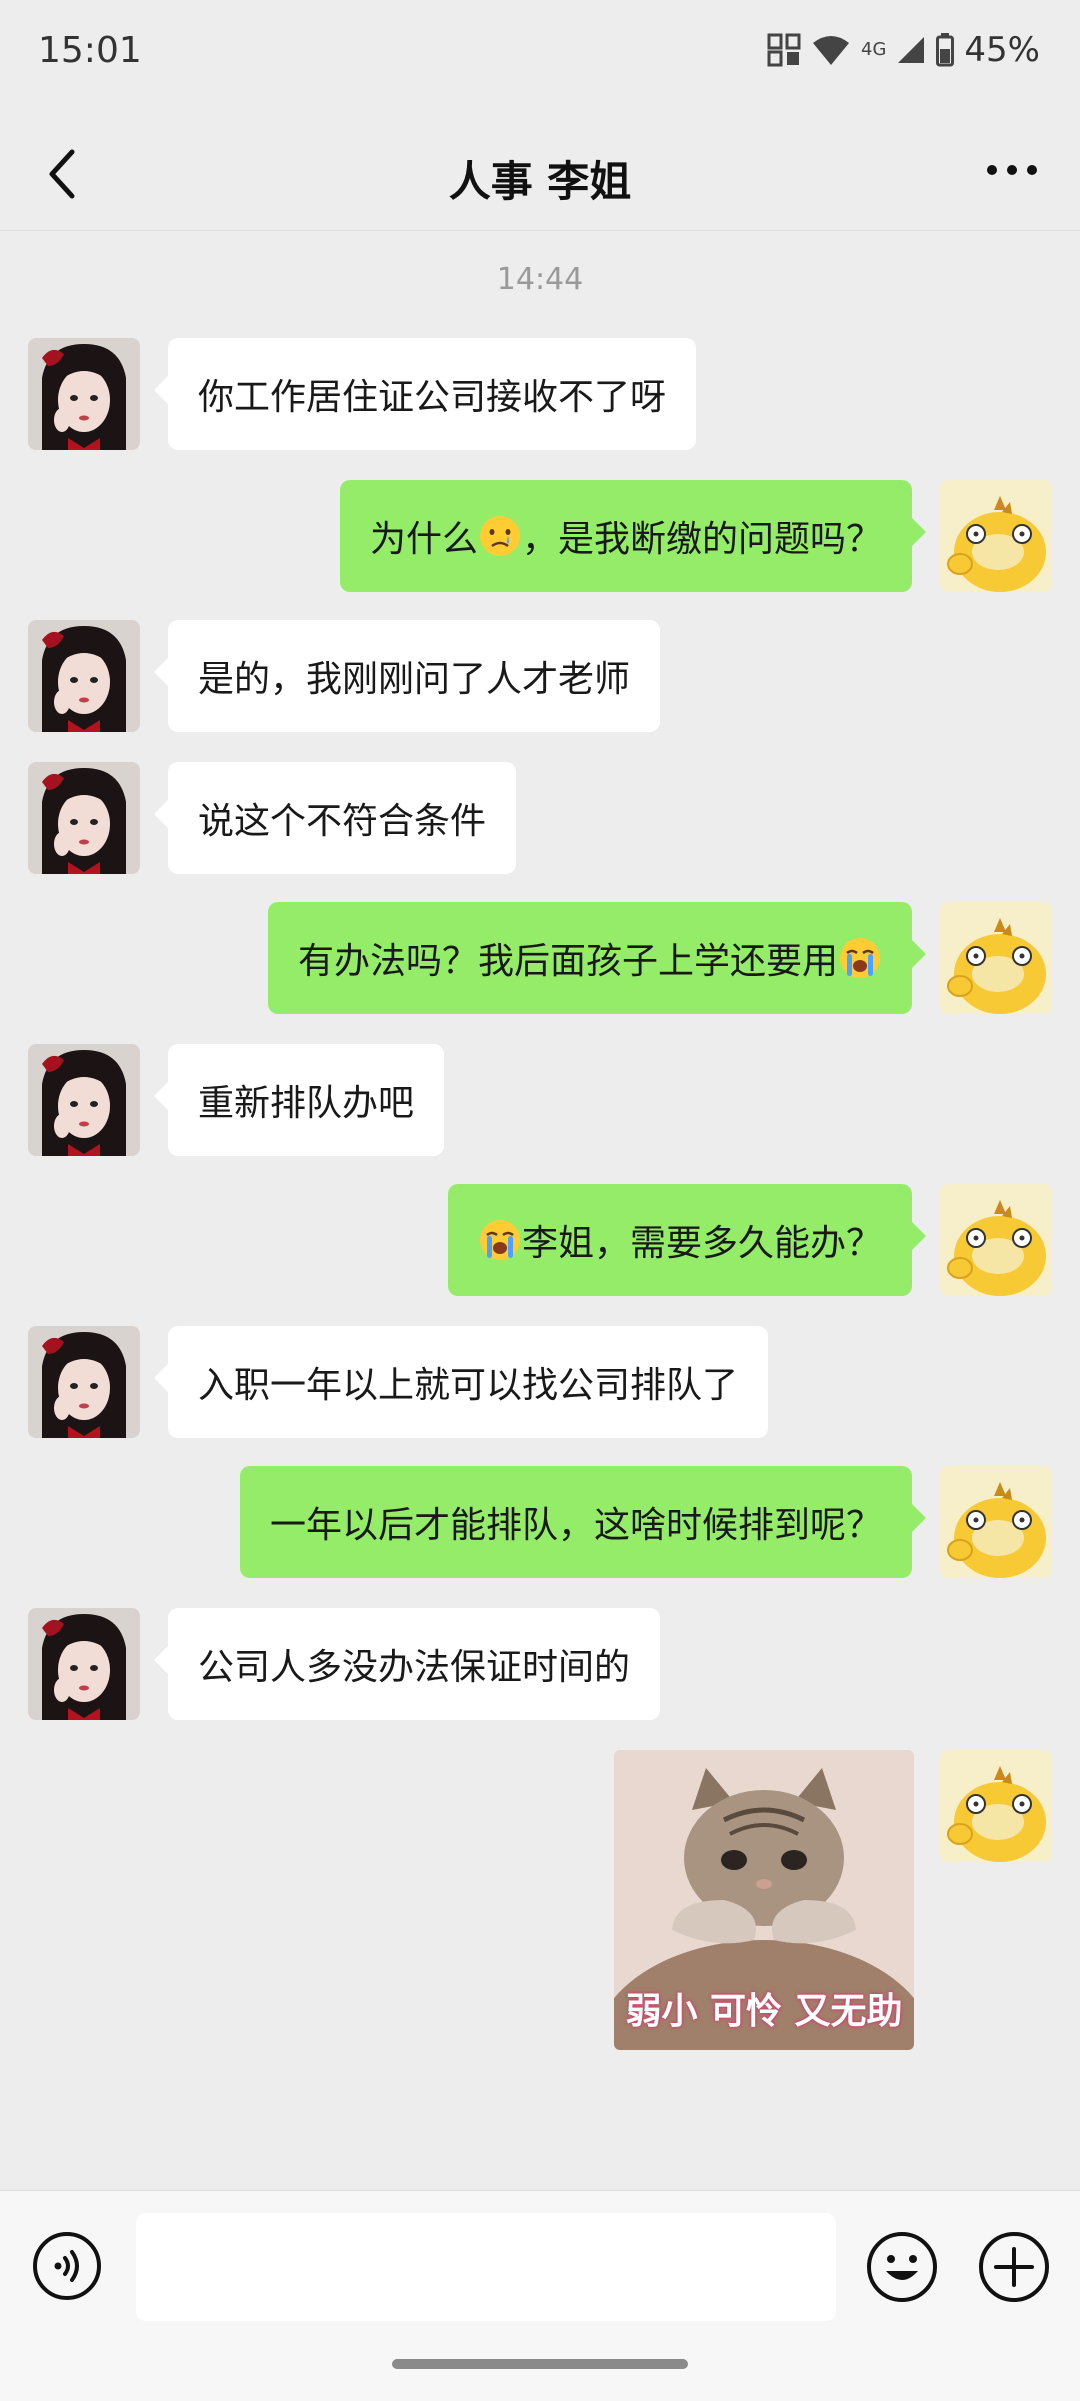 The height and width of the screenshot is (2401, 1080). What do you see at coordinates (414, 1667) in the screenshot?
I see `message-text: 公司人多没办法保证时间的` at bounding box center [414, 1667].